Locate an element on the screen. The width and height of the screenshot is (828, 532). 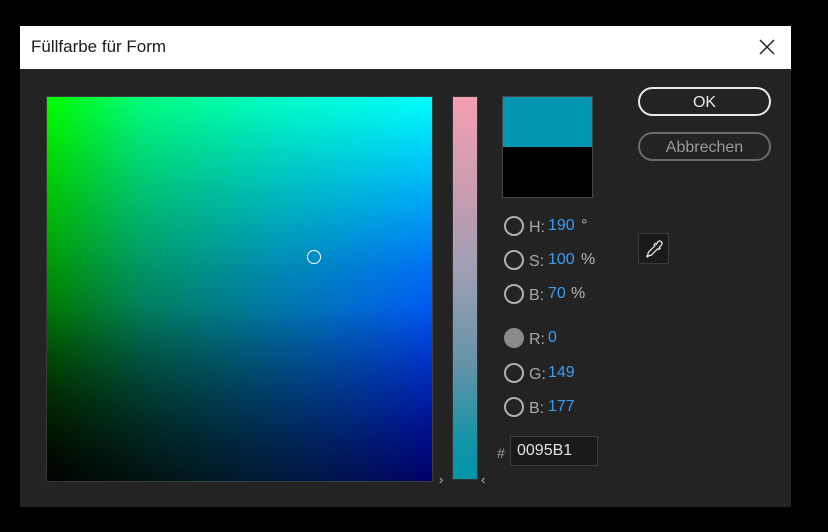
saturation-radio is located at coordinates (514, 260).